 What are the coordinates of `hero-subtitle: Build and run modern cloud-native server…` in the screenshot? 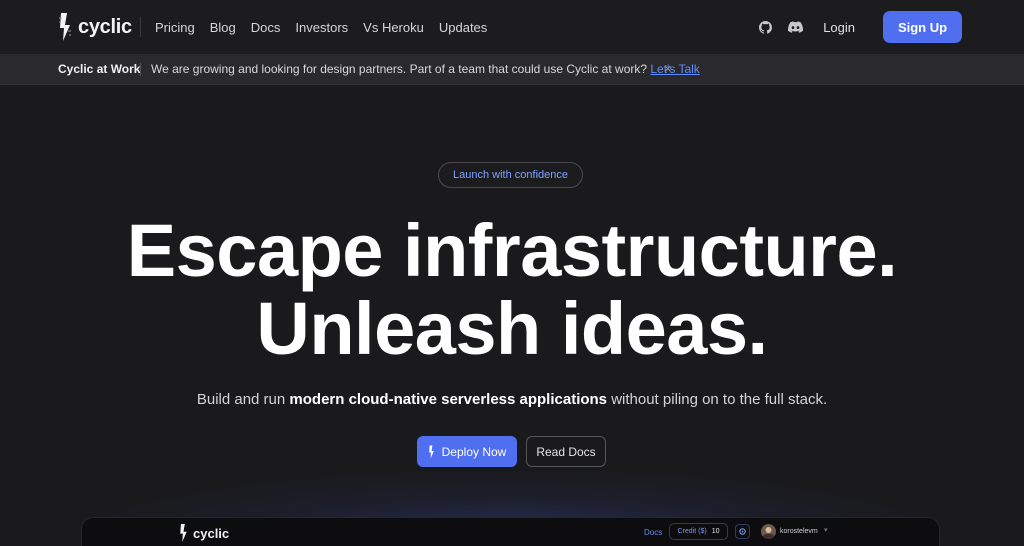 It's located at (512, 399).